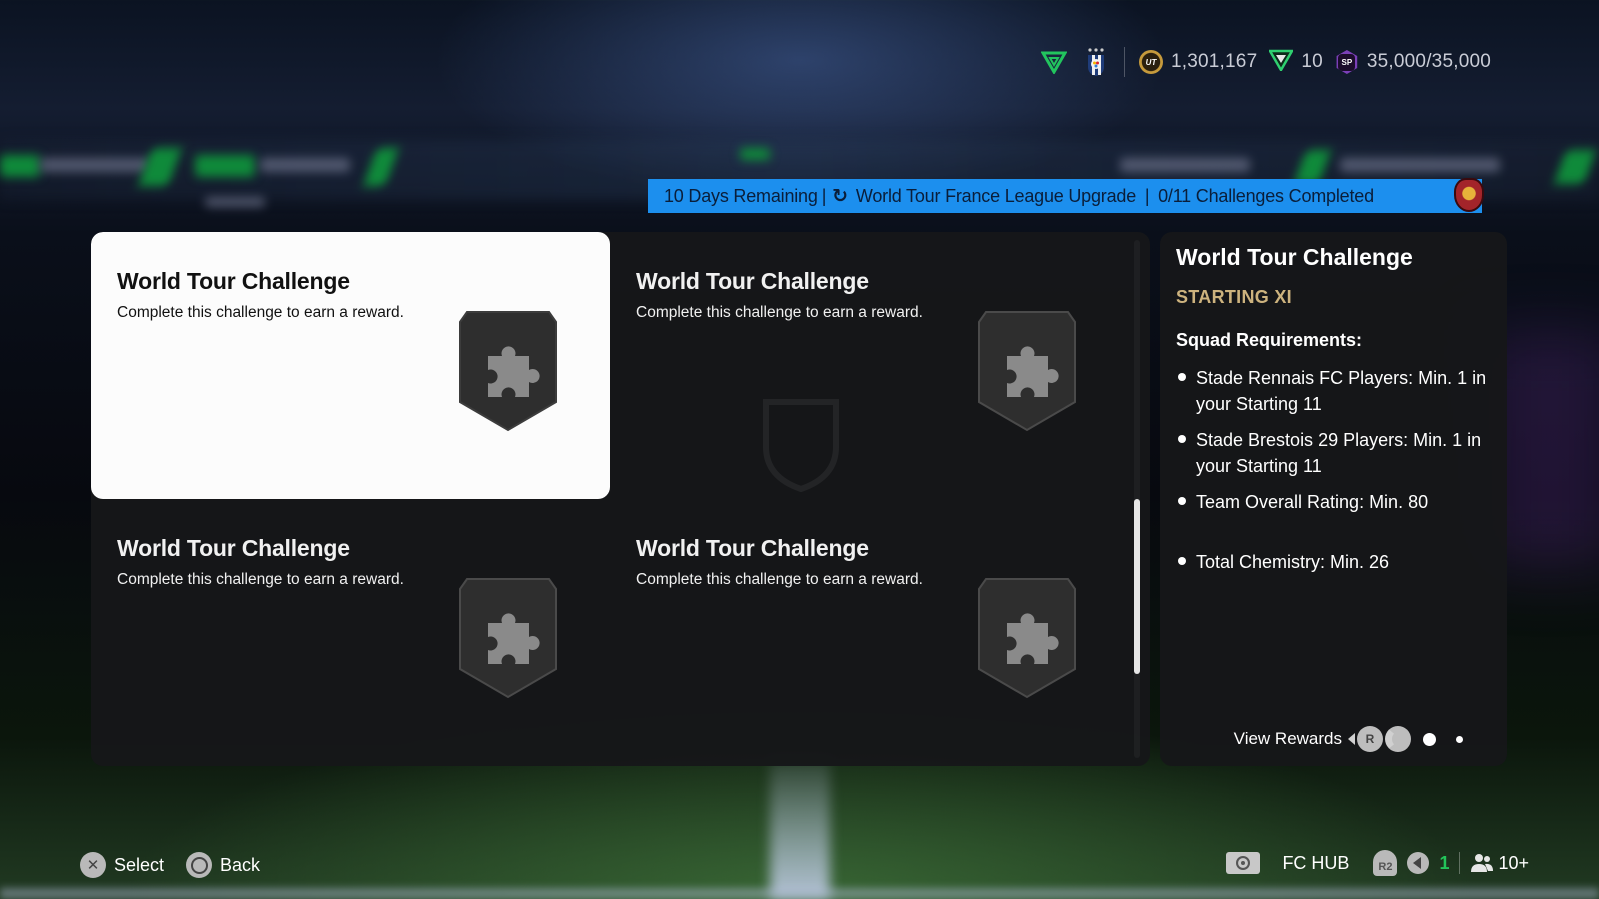  I want to click on fc-points-balance: 10, so click(1295, 62).